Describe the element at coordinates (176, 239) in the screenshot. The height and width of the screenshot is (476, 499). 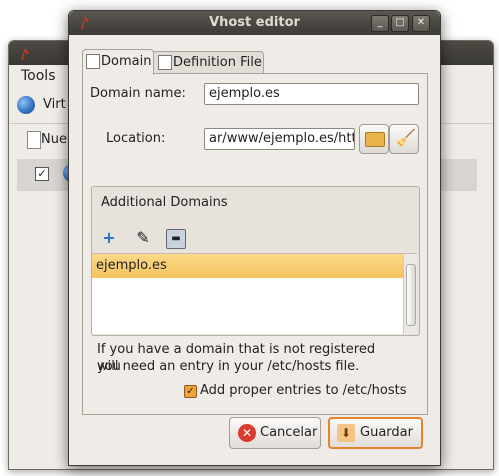
I see `remove-icon: ▬` at that location.